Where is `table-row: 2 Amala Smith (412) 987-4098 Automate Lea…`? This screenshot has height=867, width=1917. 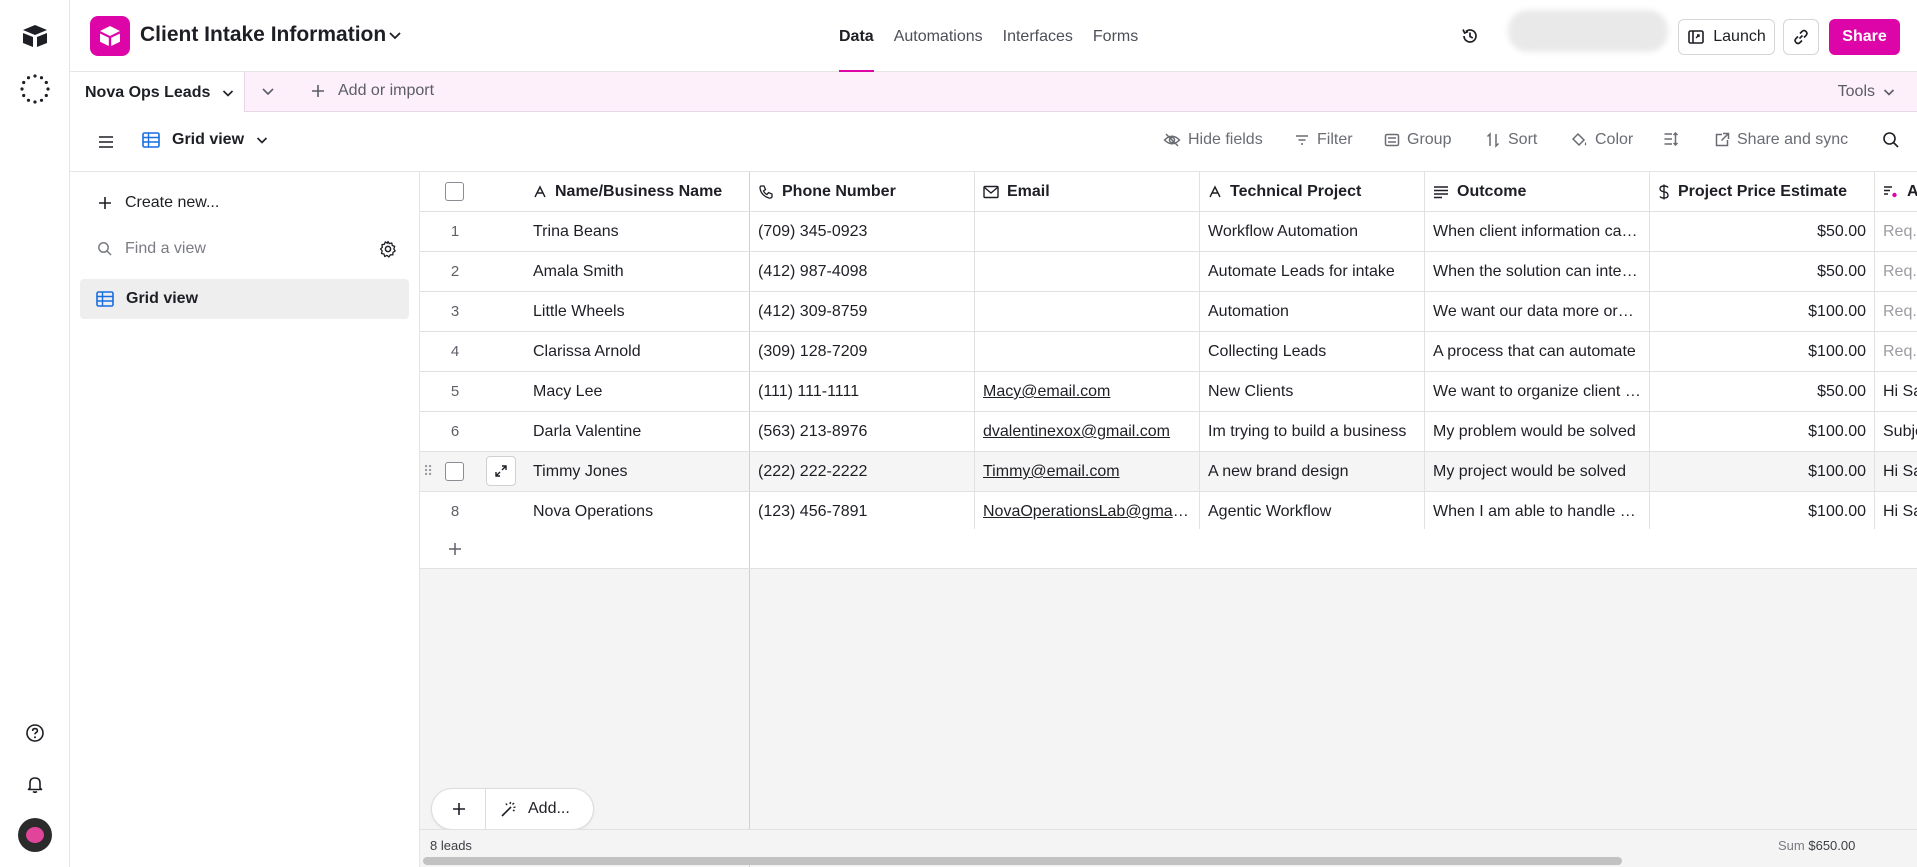
table-row: 2 Amala Smith (412) 987-4098 Automate Lea… is located at coordinates (1168, 272).